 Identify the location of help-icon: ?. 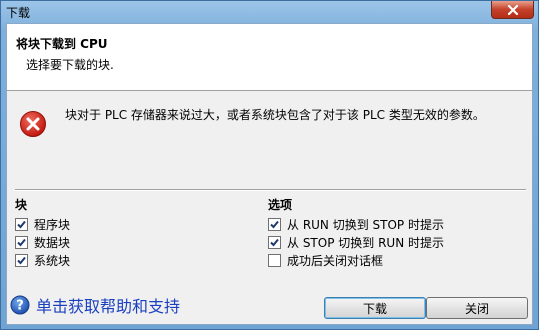
(20, 305).